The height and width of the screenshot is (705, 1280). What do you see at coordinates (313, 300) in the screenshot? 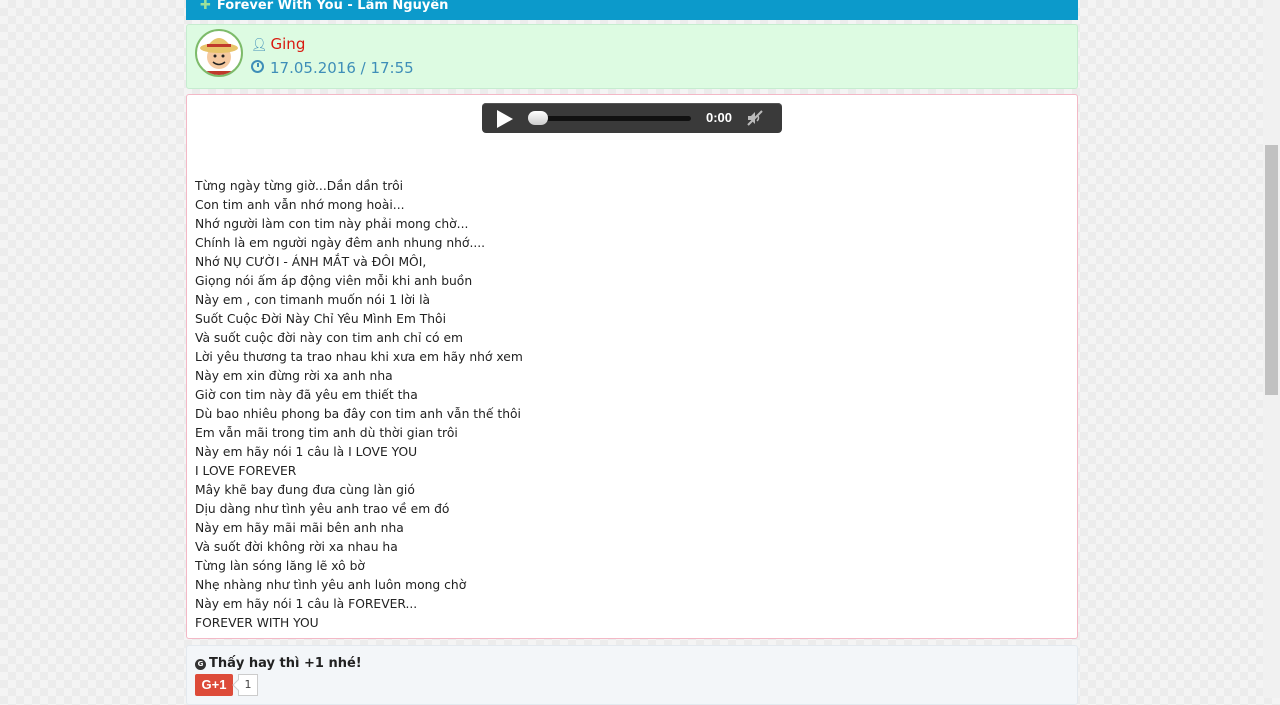
I see `lyric-line: Này em , con timanh muốn nói 1 lời là` at bounding box center [313, 300].